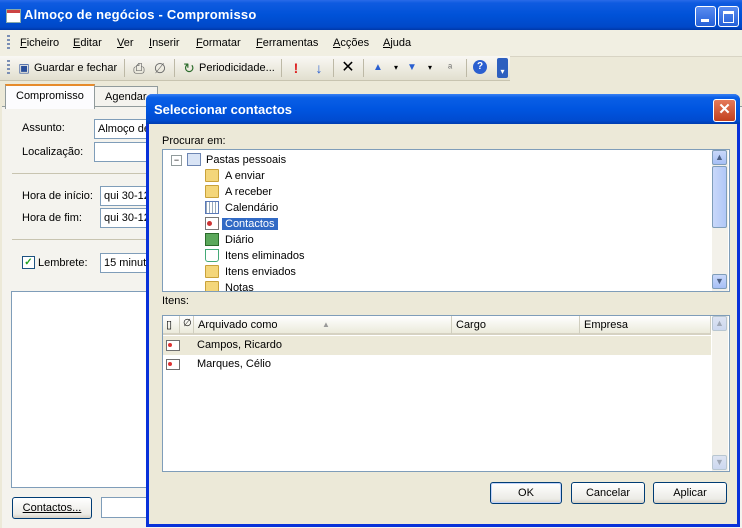  Describe the element at coordinates (83, 389) in the screenshot. I see `notes-body` at that location.